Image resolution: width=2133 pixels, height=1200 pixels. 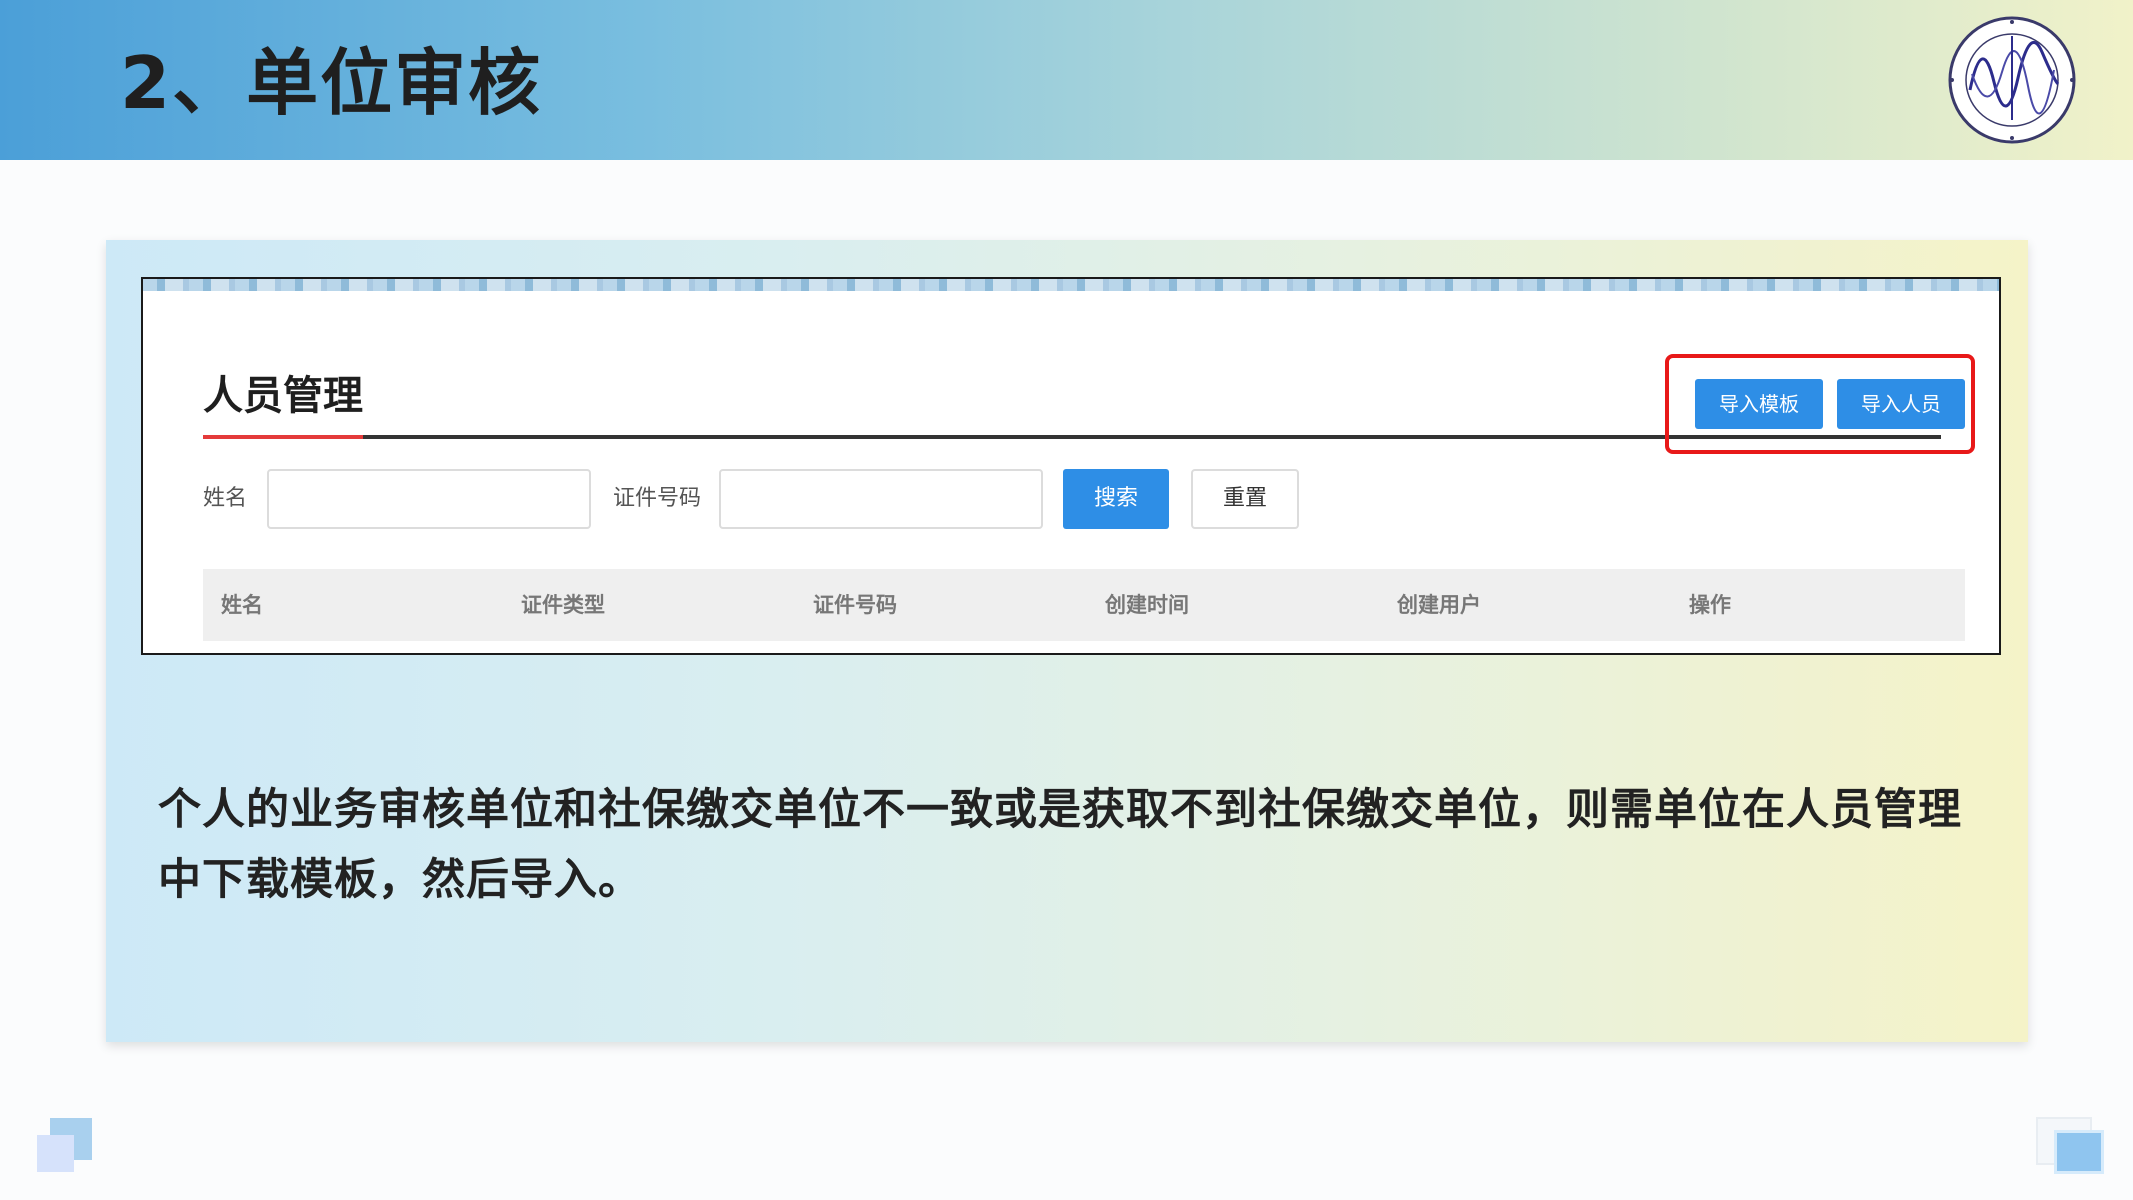 I want to click on name-input, so click(x=429, y=499).